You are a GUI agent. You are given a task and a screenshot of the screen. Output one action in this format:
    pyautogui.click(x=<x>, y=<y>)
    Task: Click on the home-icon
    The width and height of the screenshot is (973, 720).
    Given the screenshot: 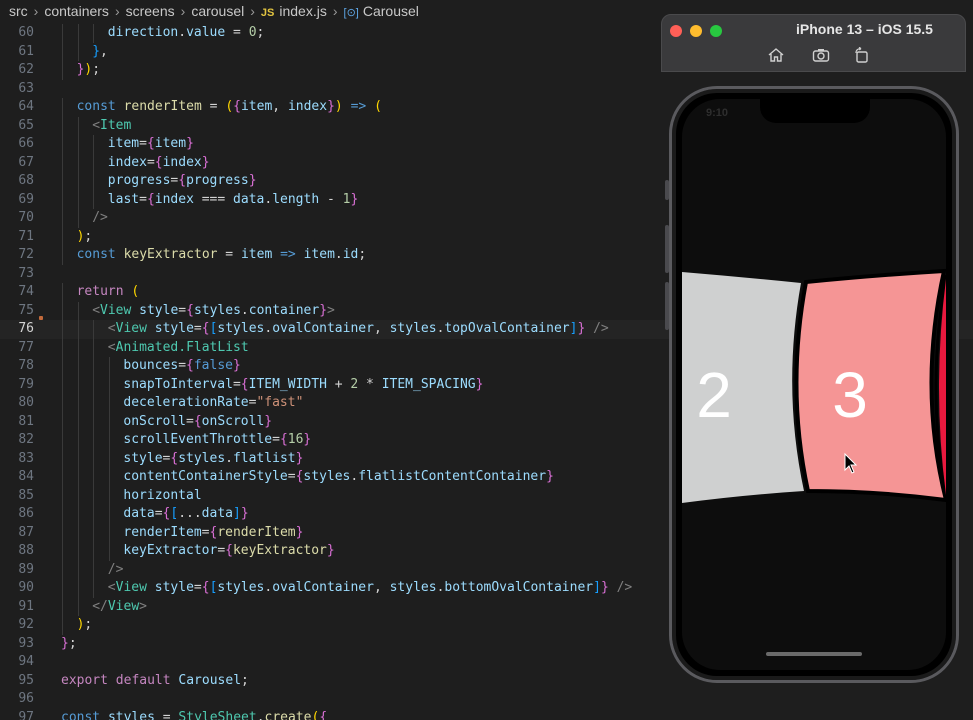 What is the action you would take?
    pyautogui.click(x=776, y=55)
    